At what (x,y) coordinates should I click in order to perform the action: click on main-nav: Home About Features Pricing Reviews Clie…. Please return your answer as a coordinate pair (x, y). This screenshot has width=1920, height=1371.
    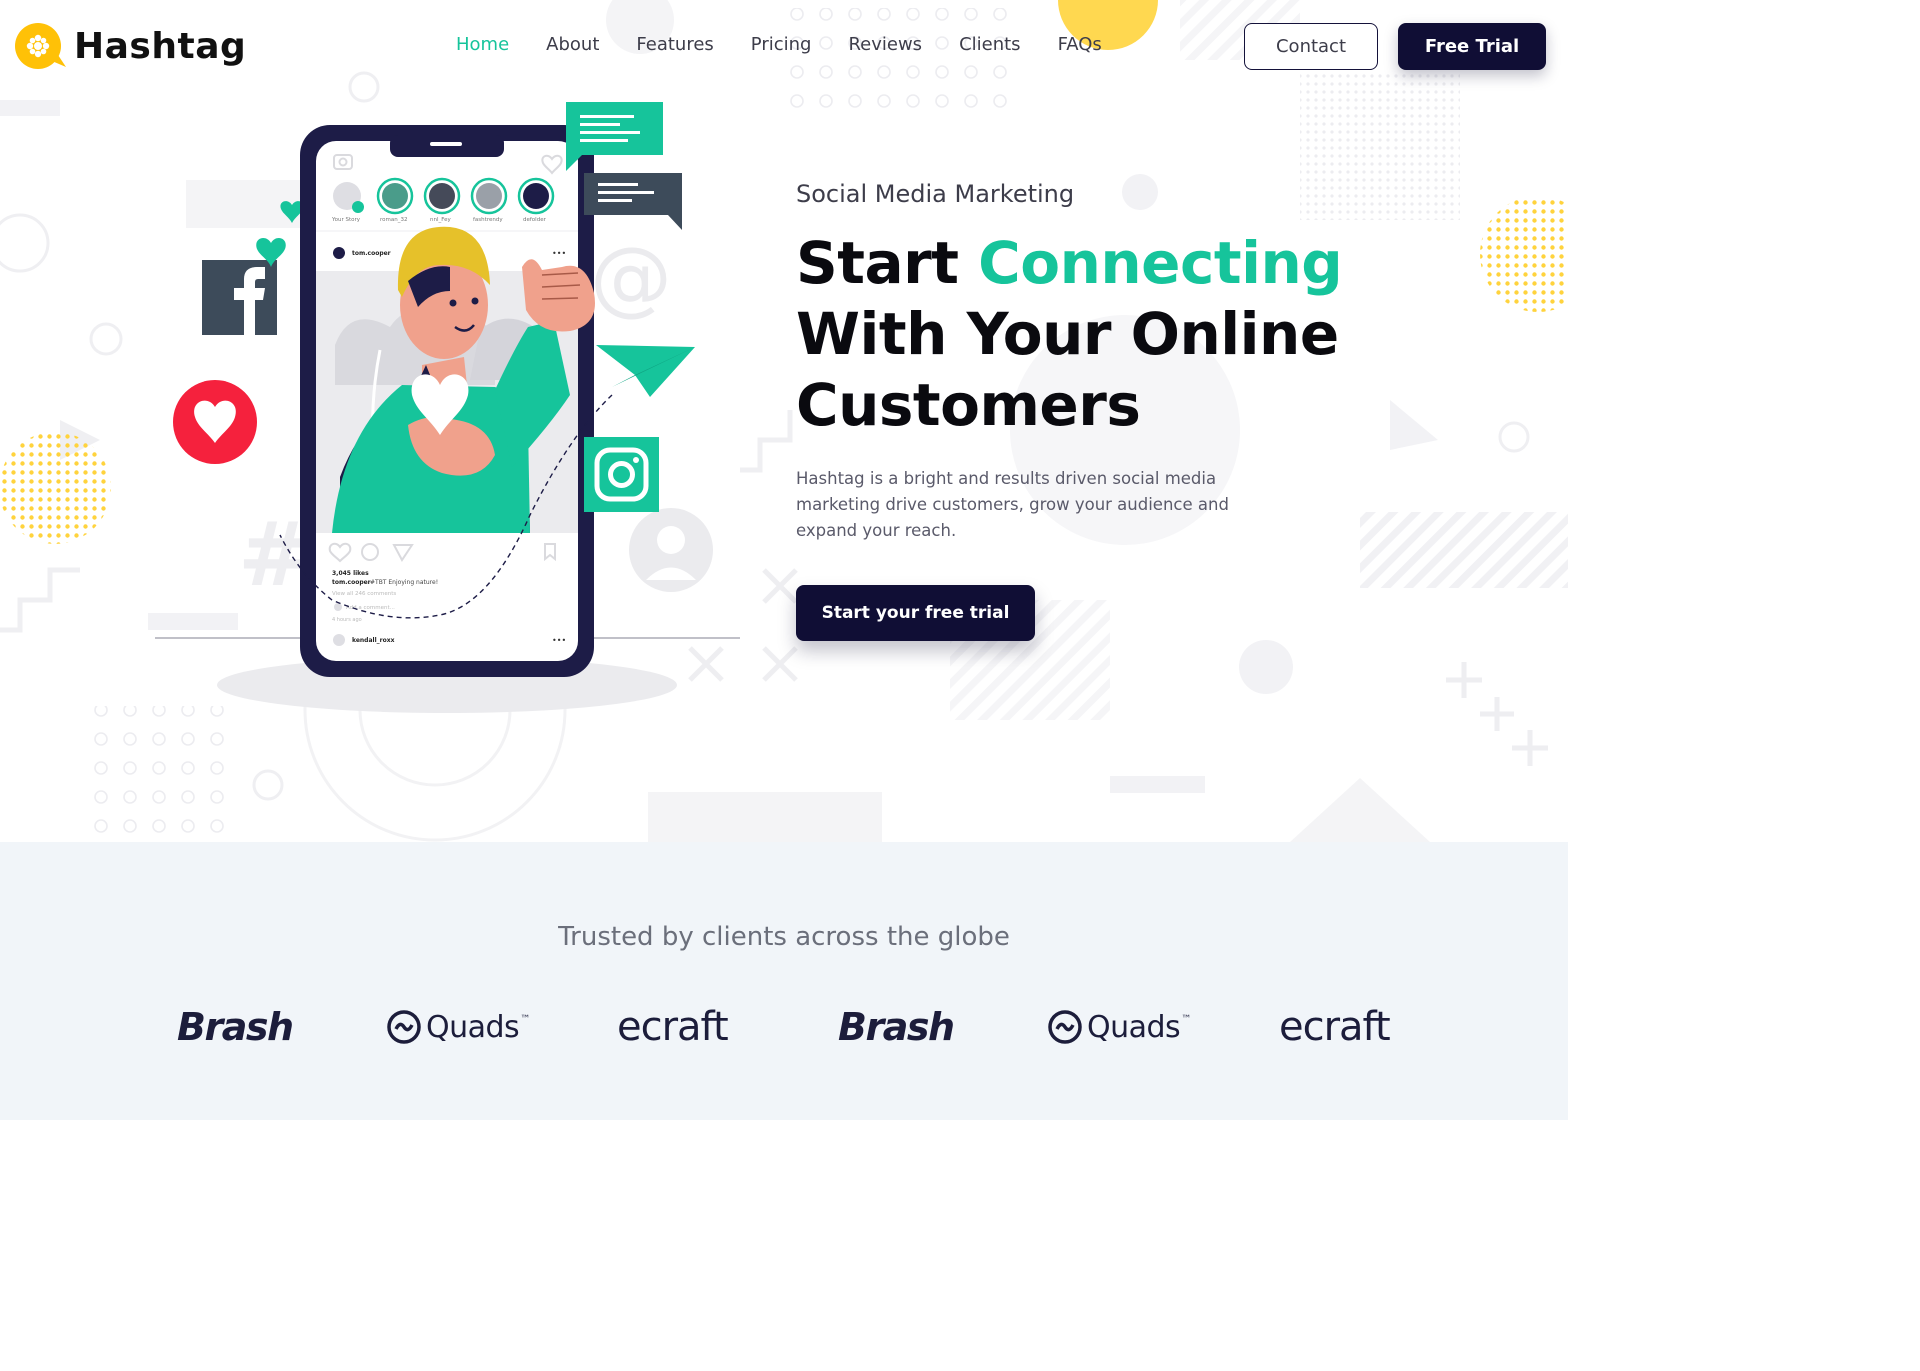
    Looking at the image, I should click on (797, 44).